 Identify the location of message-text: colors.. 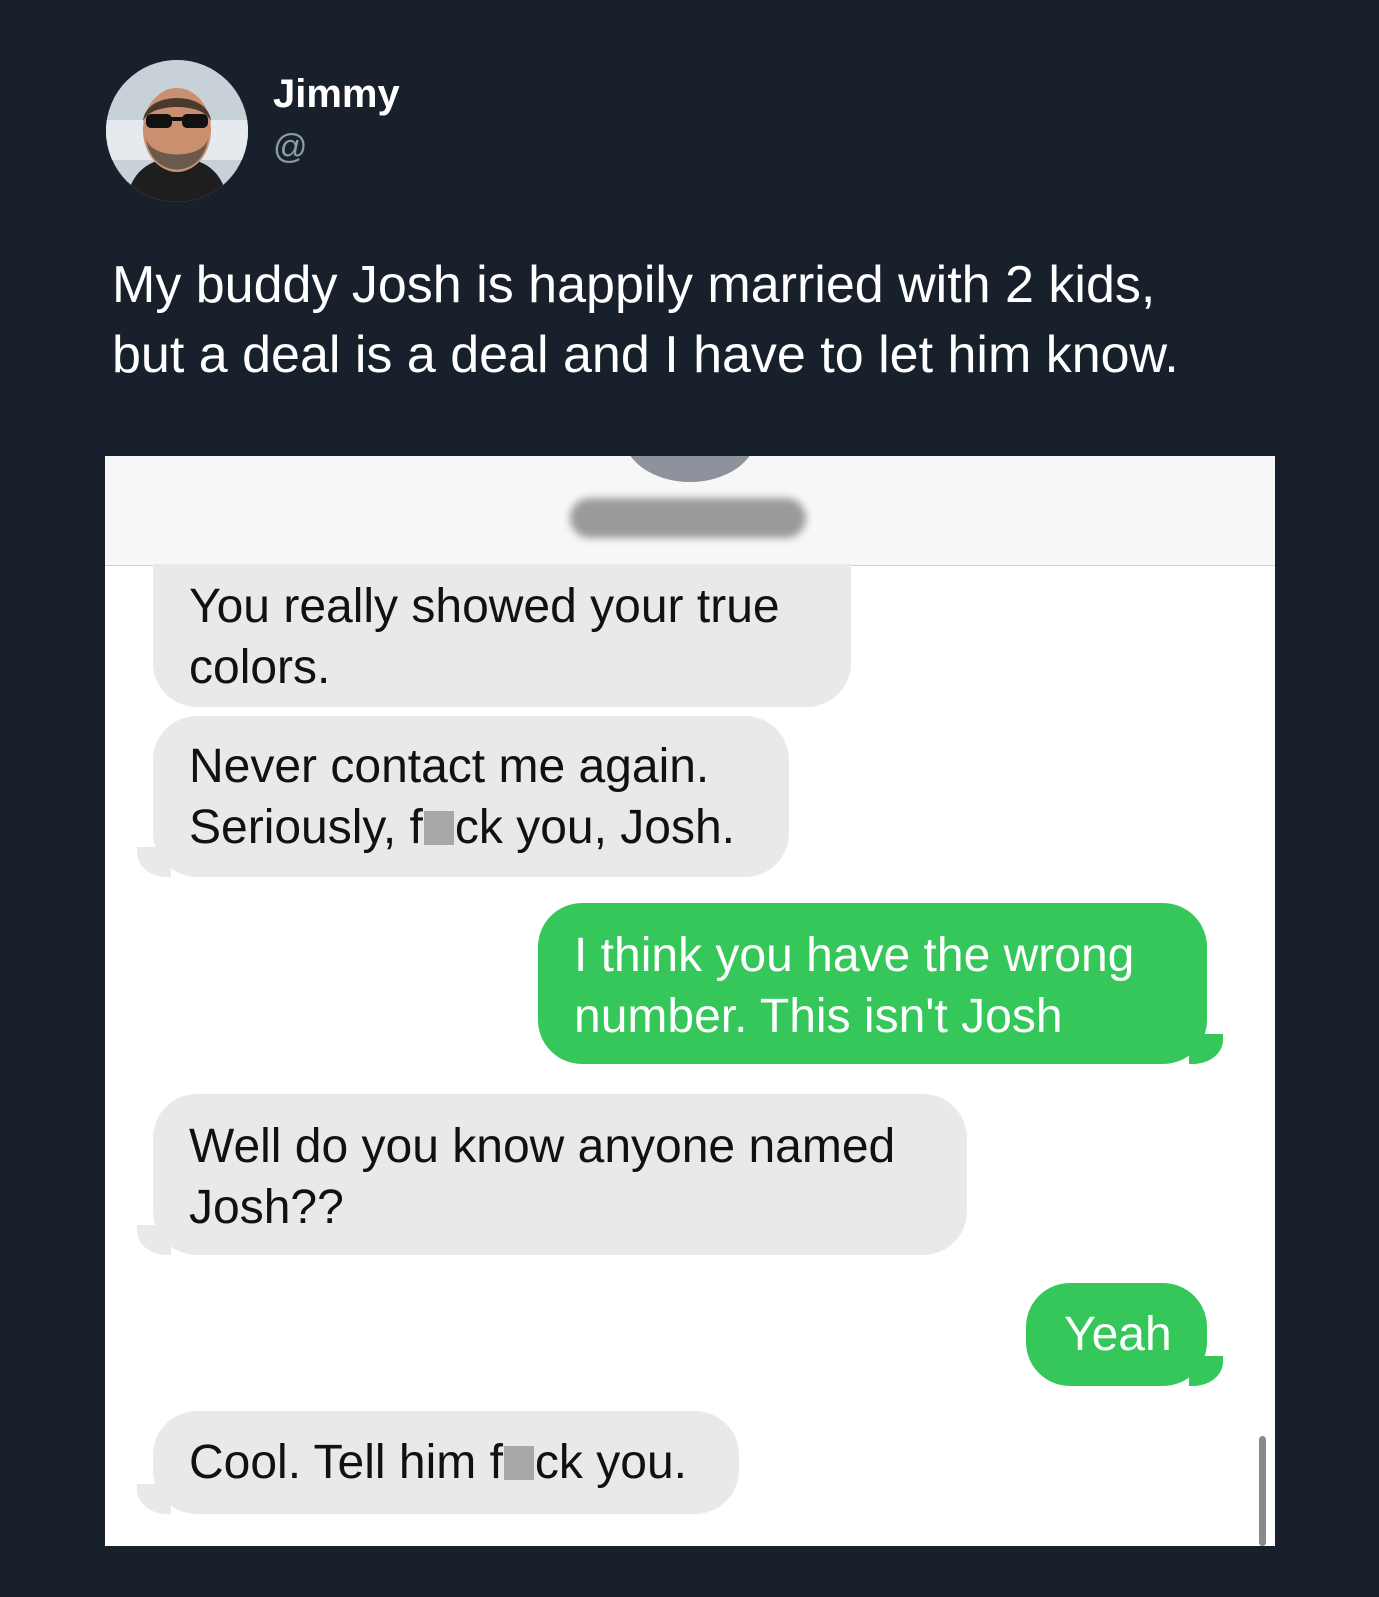
(260, 667).